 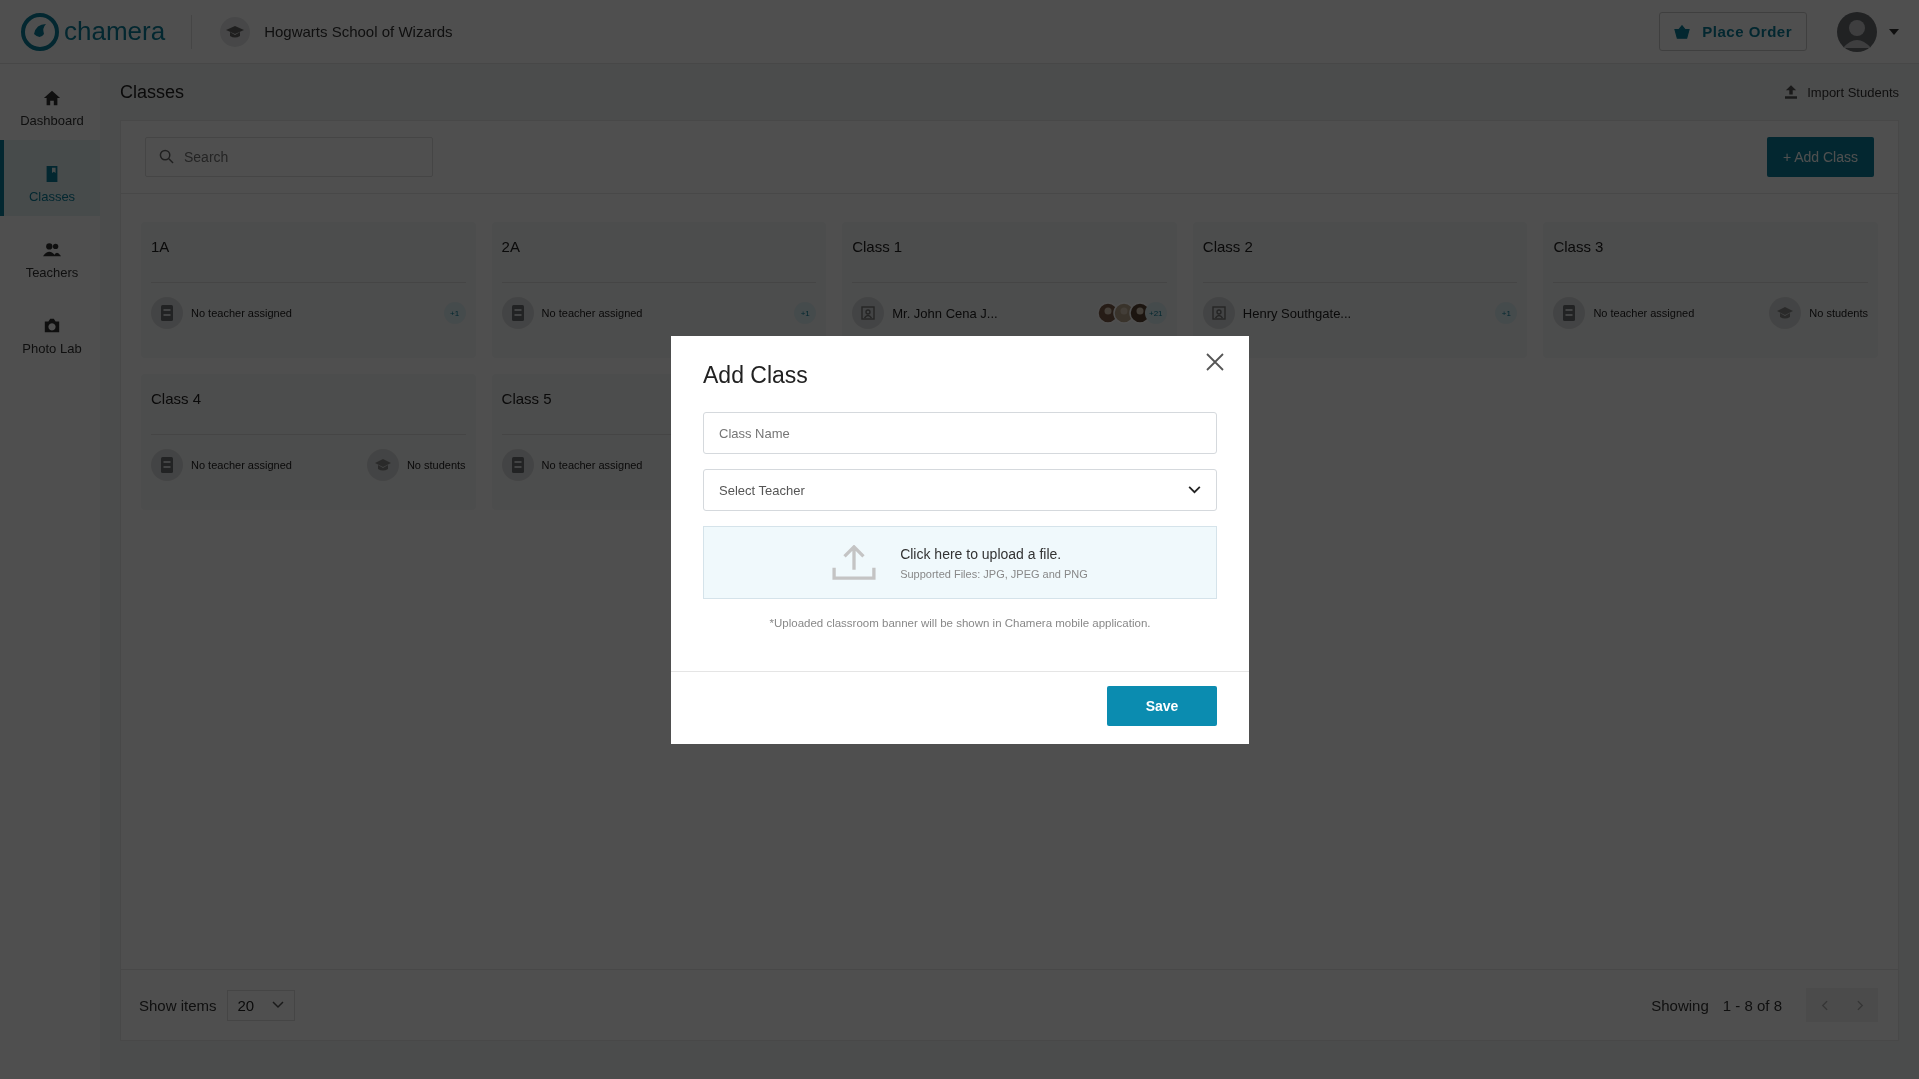 What do you see at coordinates (308, 252) in the screenshot?
I see `class-title: 1A` at bounding box center [308, 252].